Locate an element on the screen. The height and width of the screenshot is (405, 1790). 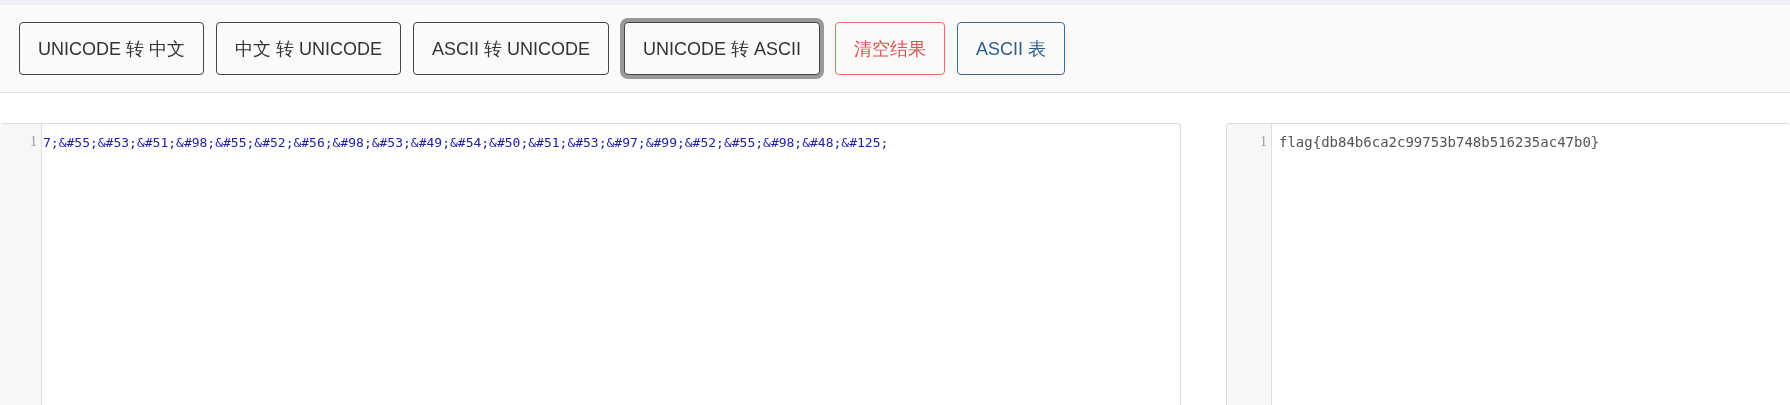
convert-button: ASCII 表 is located at coordinates (1011, 48).